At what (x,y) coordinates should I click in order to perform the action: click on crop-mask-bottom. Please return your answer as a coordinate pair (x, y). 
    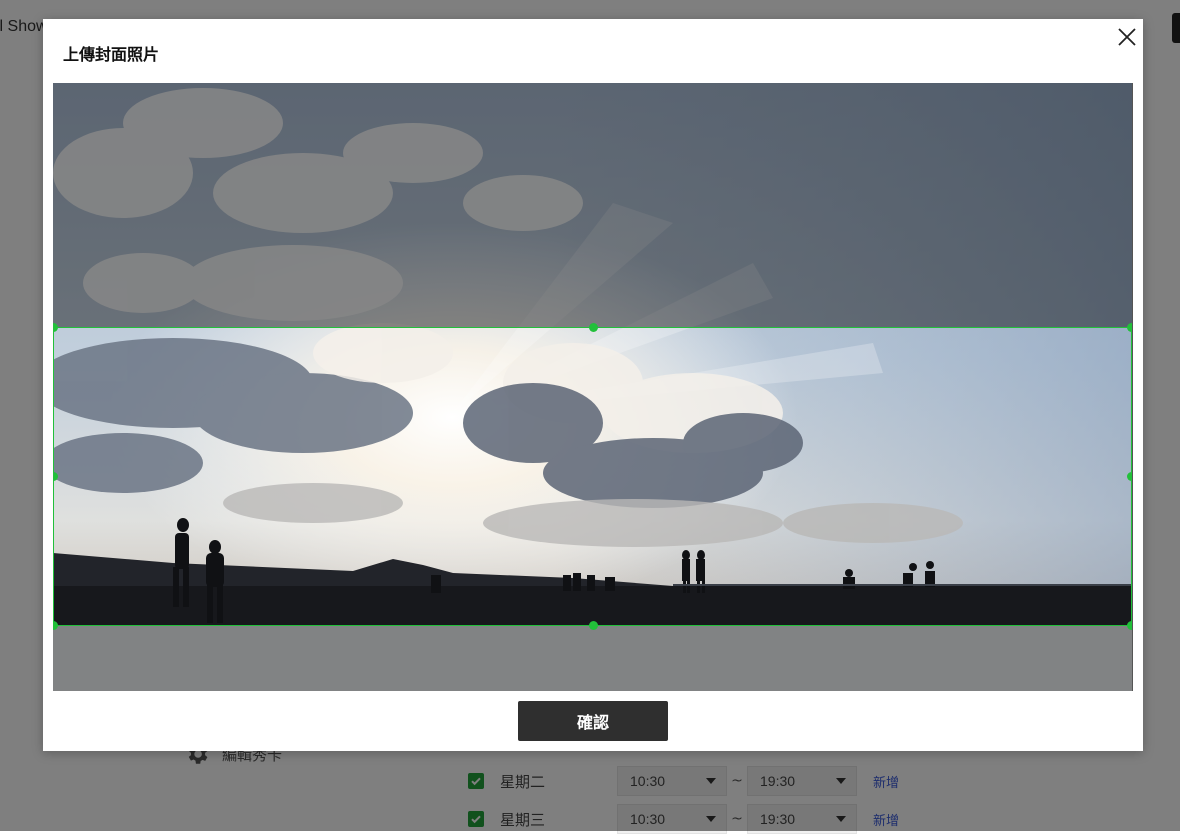
    Looking at the image, I should click on (592, 658).